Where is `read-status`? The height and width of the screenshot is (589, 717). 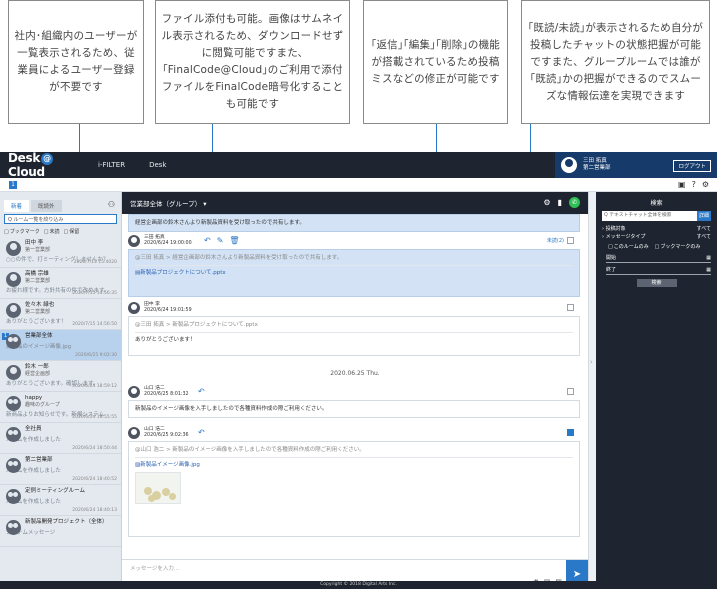
read-status is located at coordinates (570, 432).